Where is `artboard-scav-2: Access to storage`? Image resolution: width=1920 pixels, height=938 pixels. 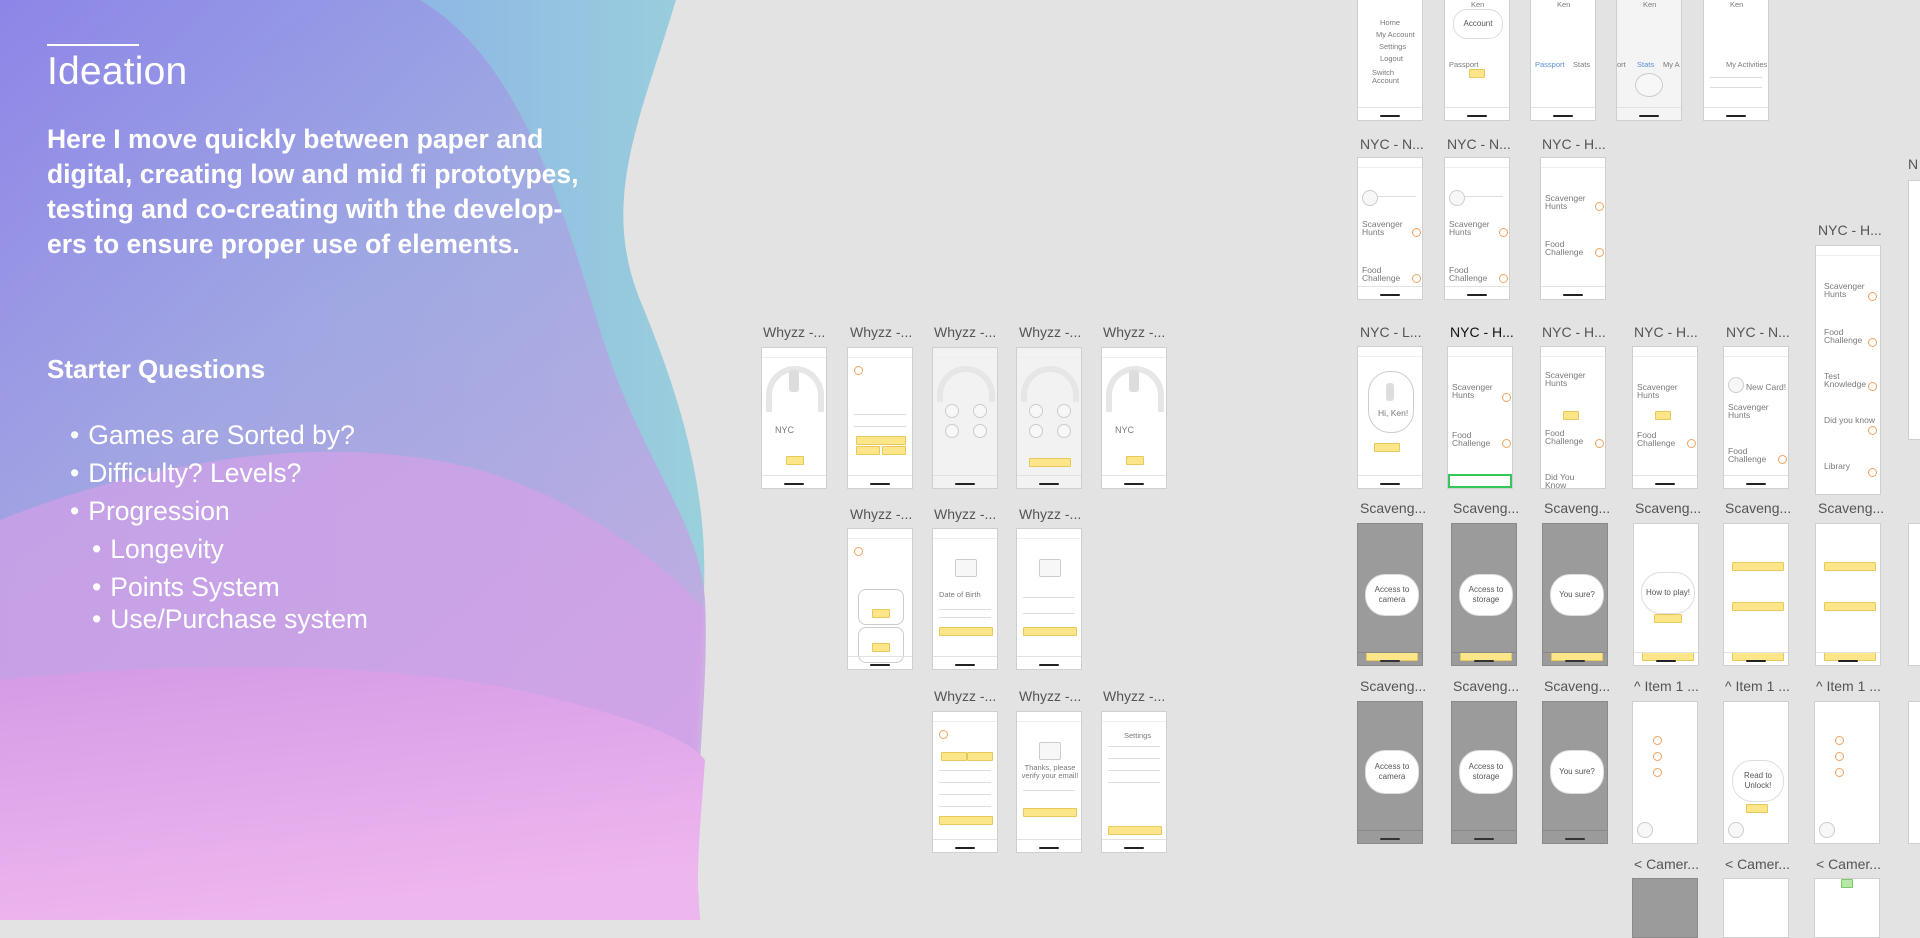 artboard-scav-2: Access to storage is located at coordinates (1484, 594).